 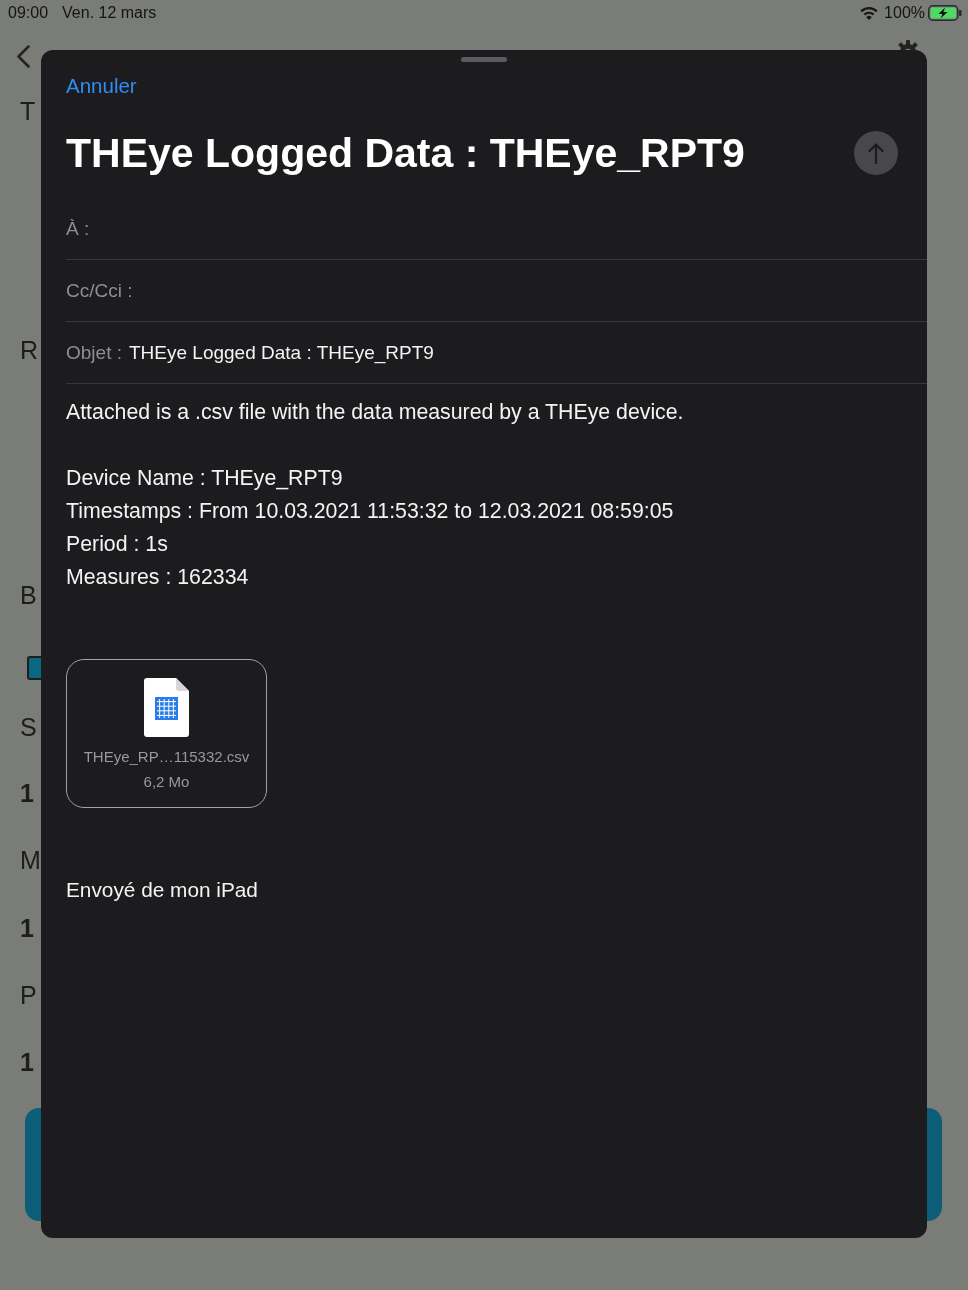 I want to click on wifi-icon, so click(x=869, y=13).